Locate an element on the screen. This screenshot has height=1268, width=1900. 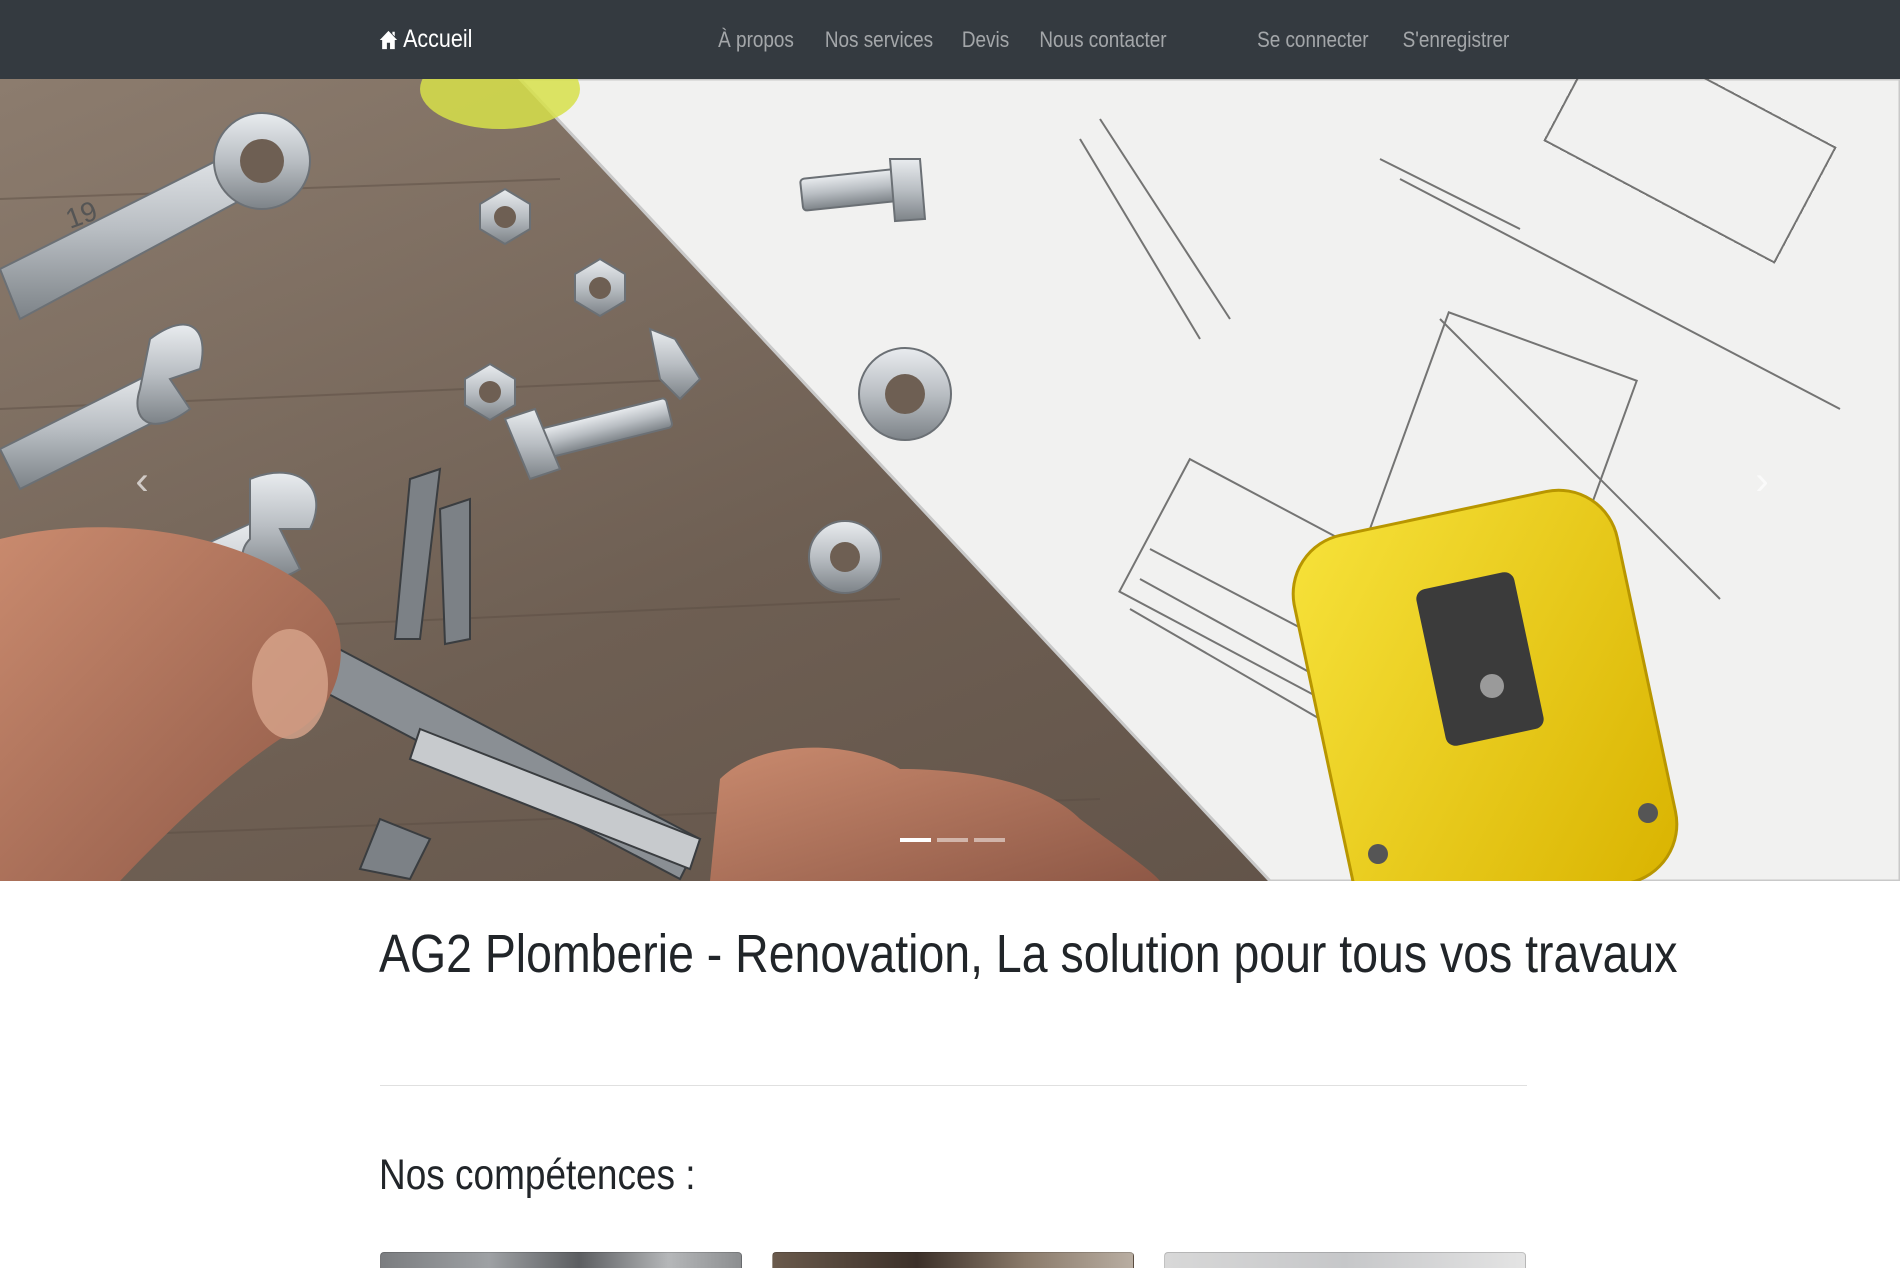
login-link: Se connecter is located at coordinates (1312, 40).